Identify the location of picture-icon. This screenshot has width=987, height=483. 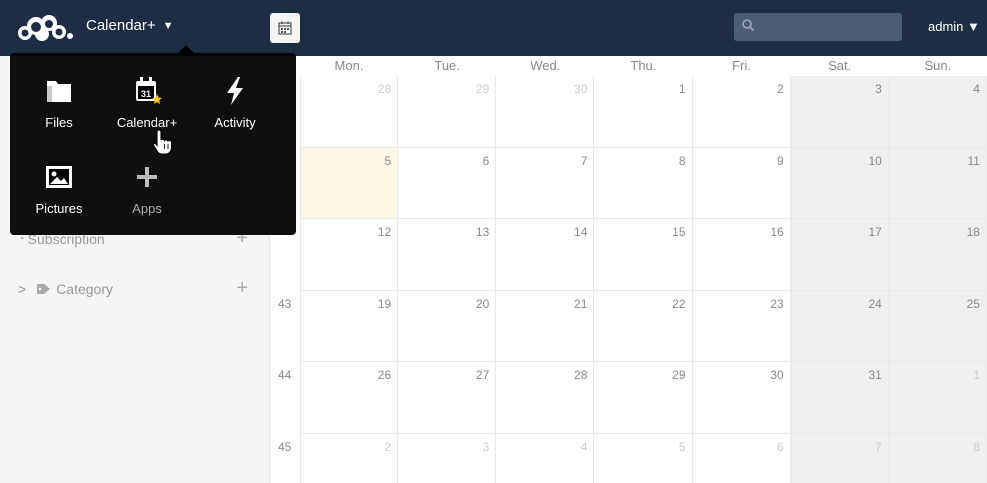
(59, 177).